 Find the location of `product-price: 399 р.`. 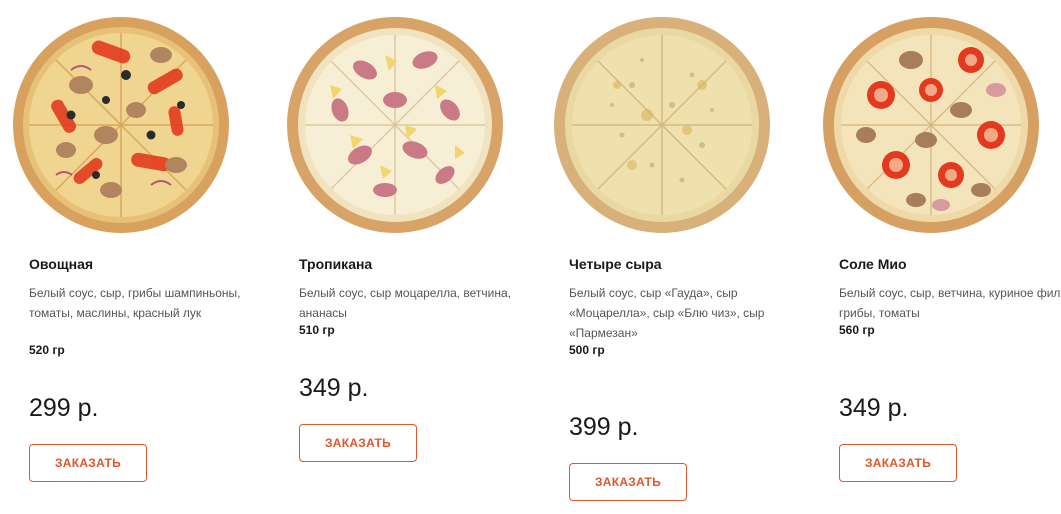

product-price: 399 р. is located at coordinates (604, 427).